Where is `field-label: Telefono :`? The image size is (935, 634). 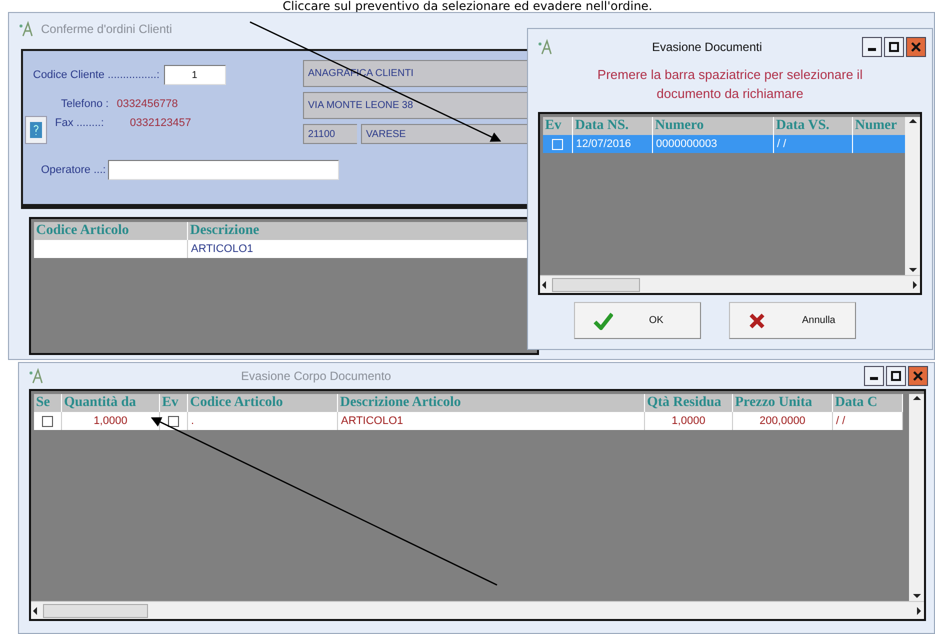
field-label: Telefono : is located at coordinates (85, 104).